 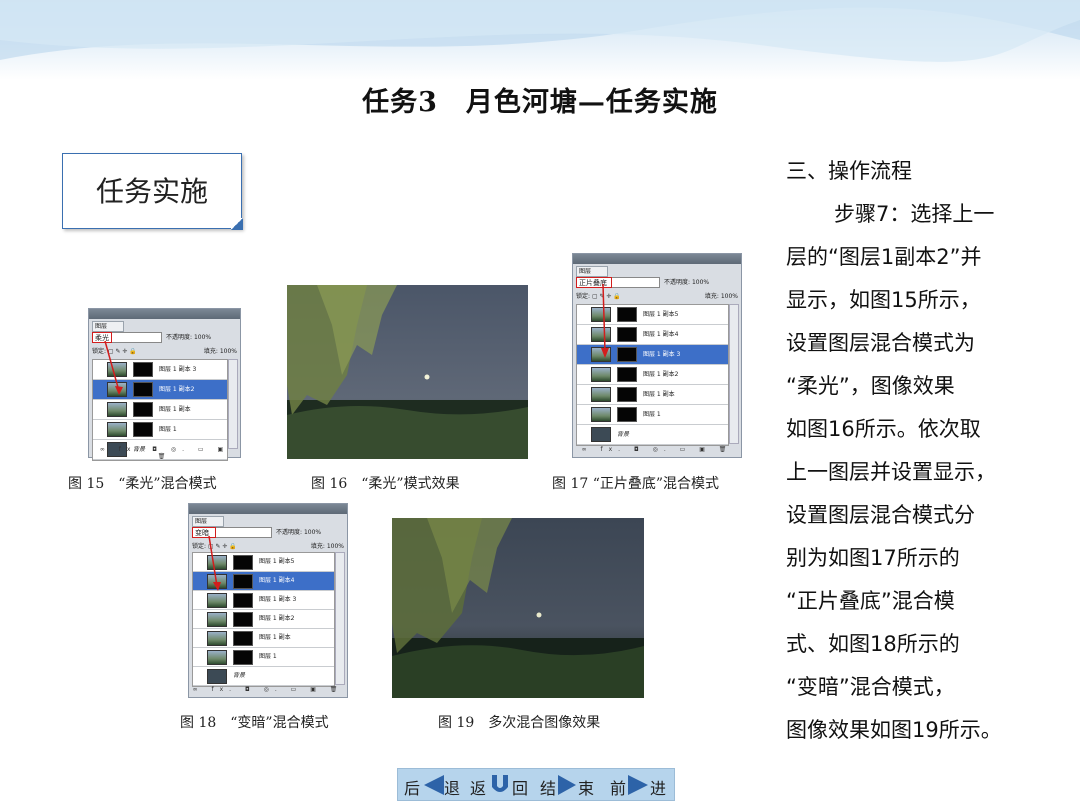 What do you see at coordinates (658, 787) in the screenshot?
I see `nav-forward-label-2: 进` at bounding box center [658, 787].